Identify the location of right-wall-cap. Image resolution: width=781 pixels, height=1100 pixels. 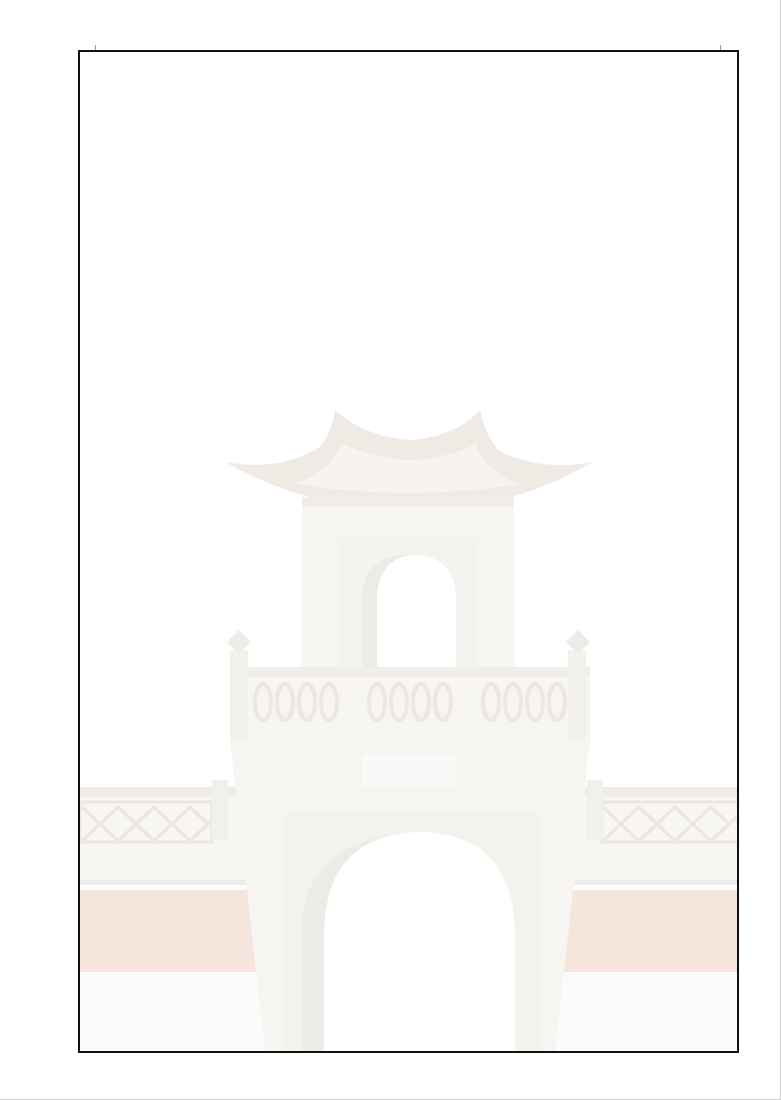
(661, 792).